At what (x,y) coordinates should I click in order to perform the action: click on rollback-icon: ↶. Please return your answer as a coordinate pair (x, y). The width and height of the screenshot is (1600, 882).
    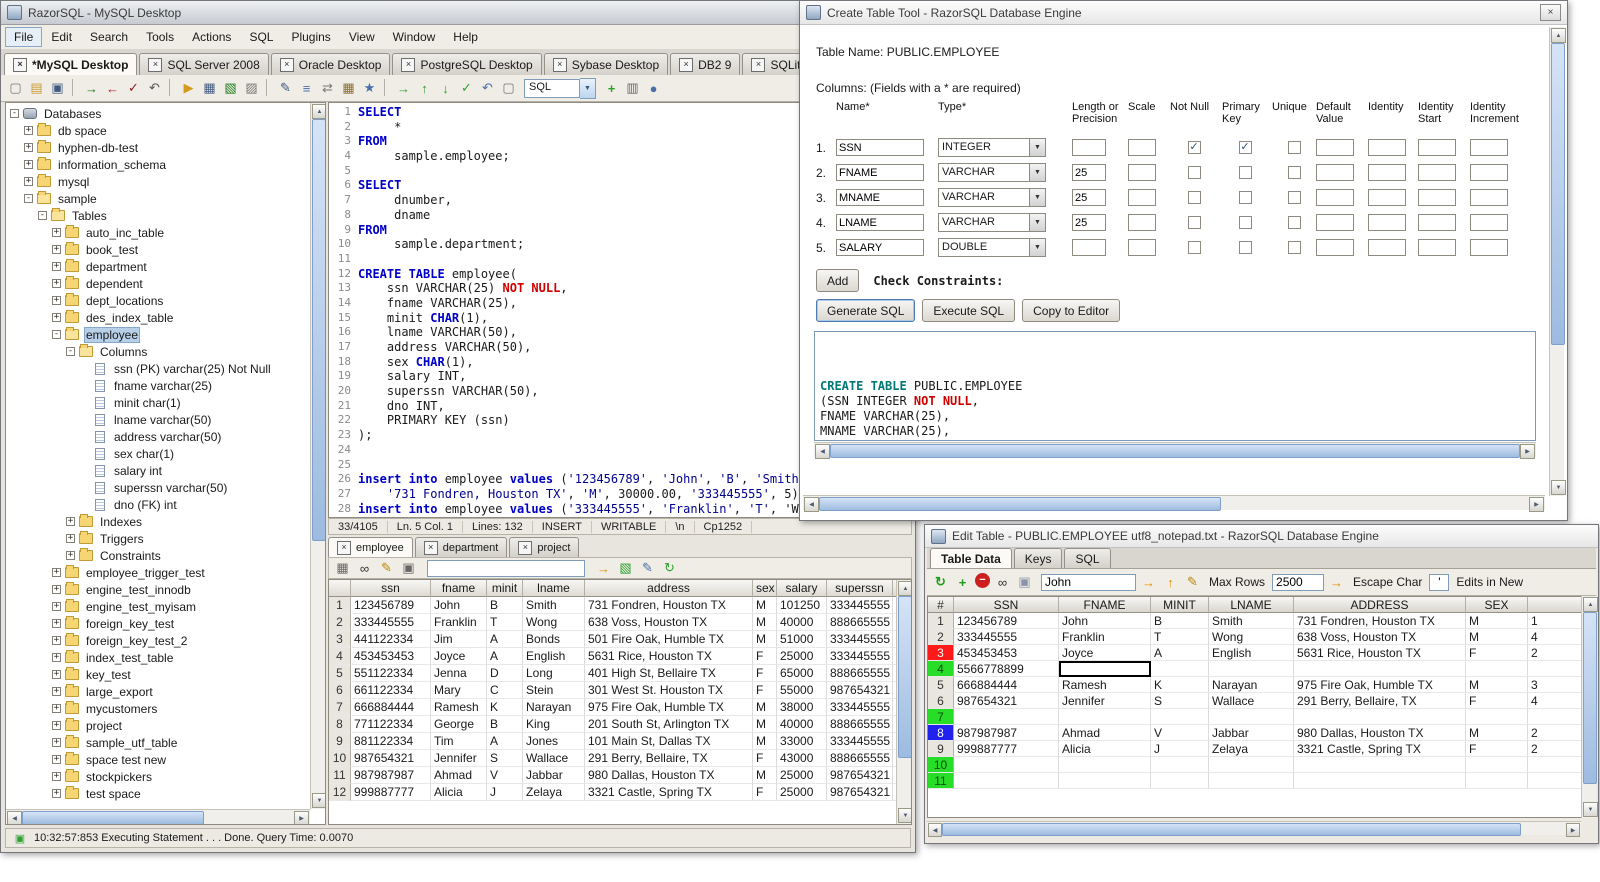
    Looking at the image, I should click on (154, 88).